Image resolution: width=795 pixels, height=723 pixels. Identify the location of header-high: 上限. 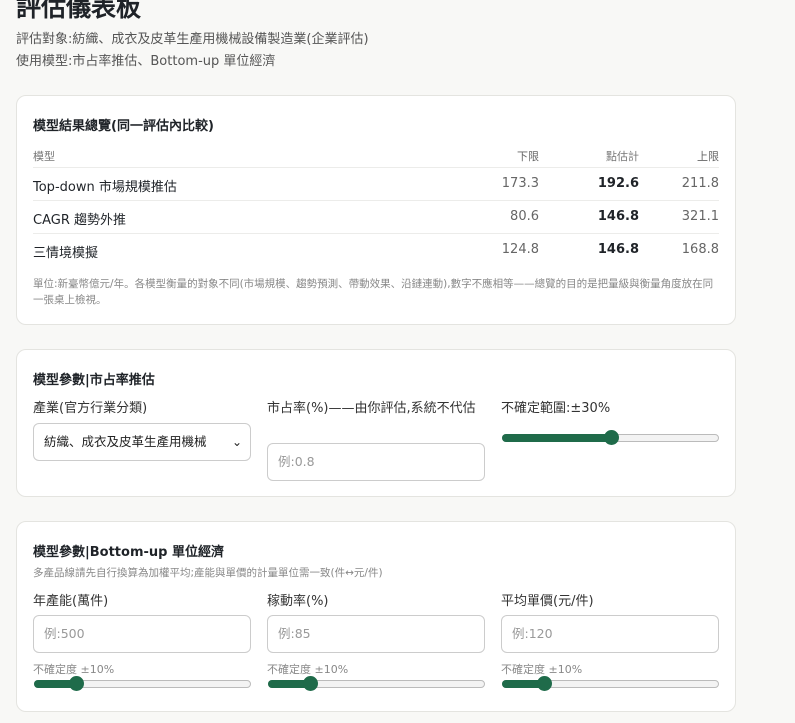
(708, 156).